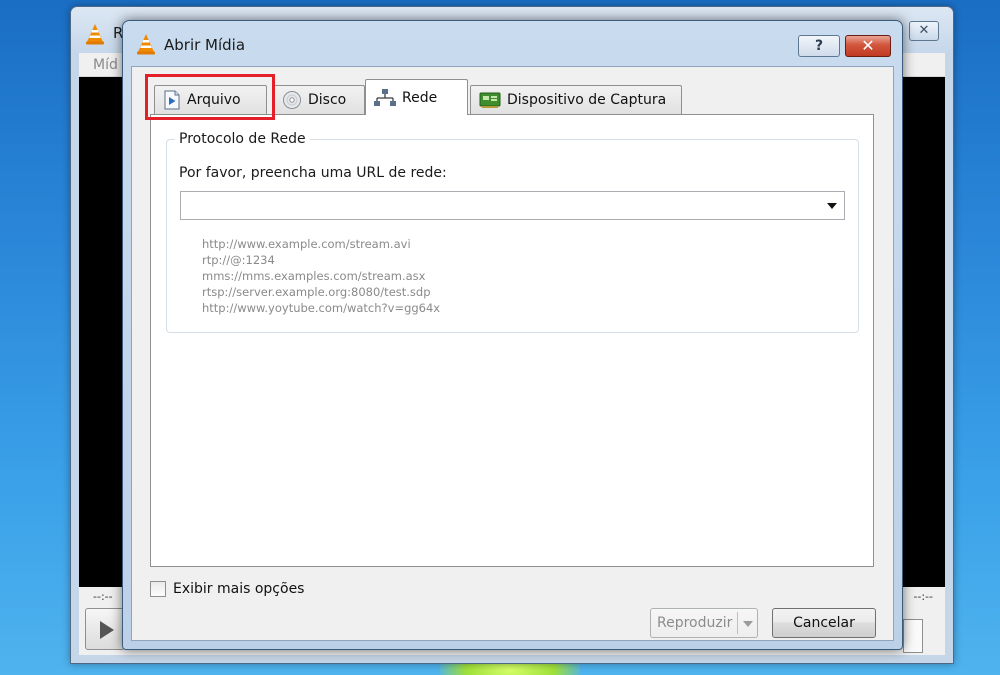 The width and height of the screenshot is (1000, 675). Describe the element at coordinates (306, 244) in the screenshot. I see `url-example: http://www.example.com/stream.avi` at that location.